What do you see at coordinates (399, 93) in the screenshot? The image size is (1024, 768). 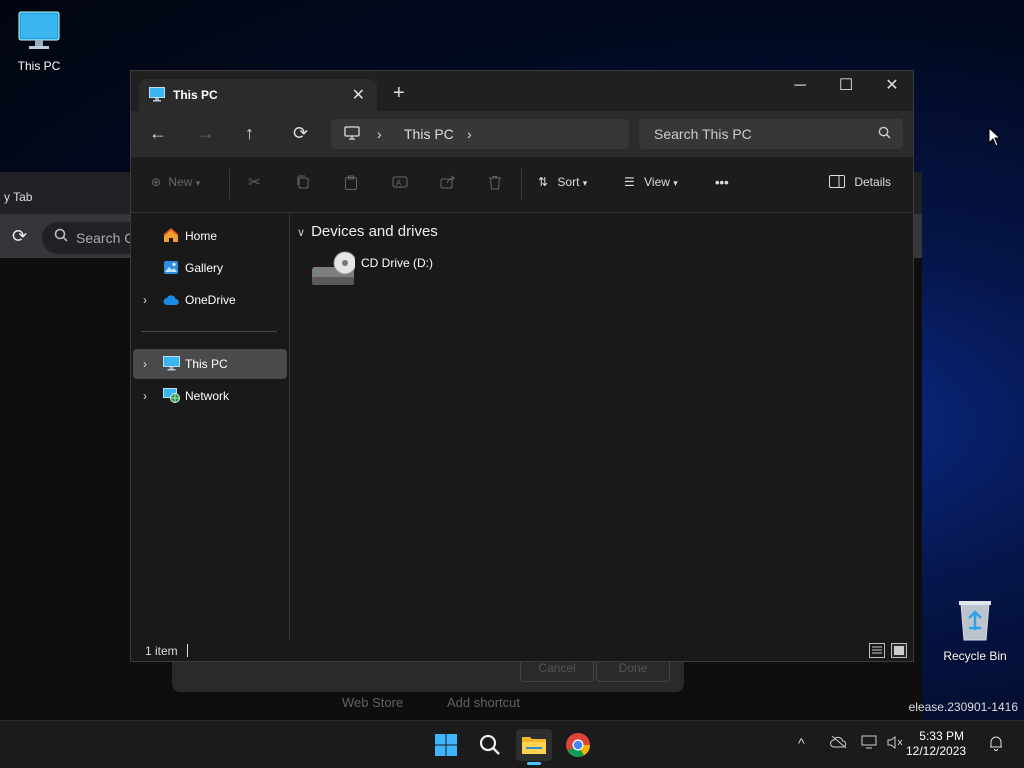 I see `new-tab-button: +` at bounding box center [399, 93].